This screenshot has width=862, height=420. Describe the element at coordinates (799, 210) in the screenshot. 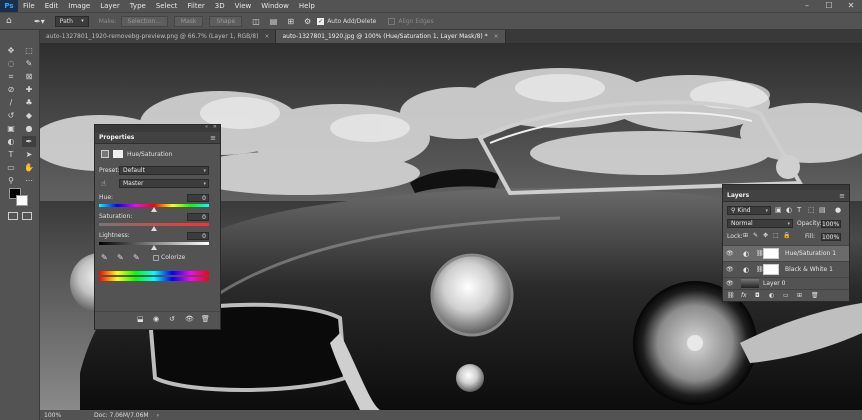

I see `filter-type-icon: T` at that location.